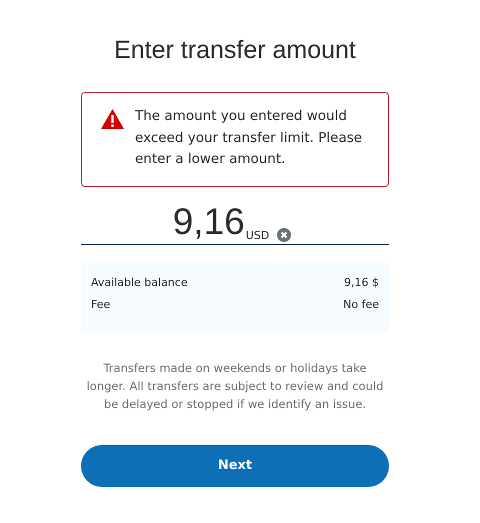  I want to click on detail-value: No fee, so click(361, 305).